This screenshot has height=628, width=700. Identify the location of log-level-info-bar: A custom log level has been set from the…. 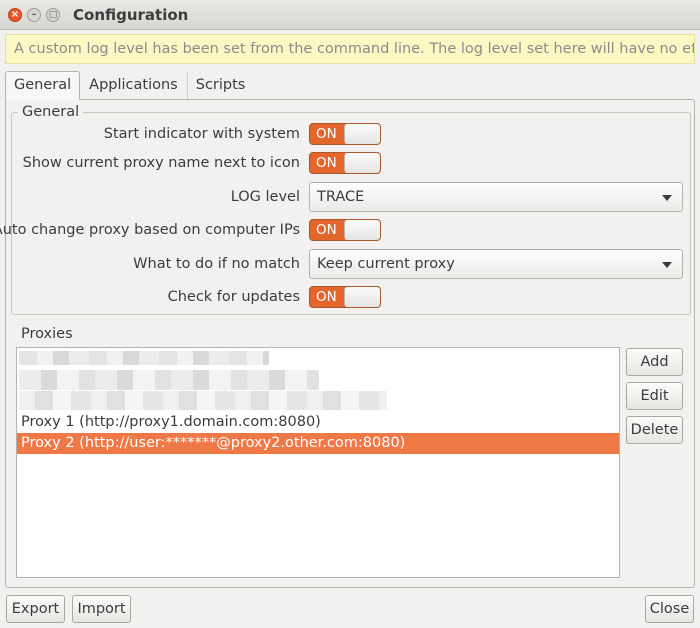
(350, 49).